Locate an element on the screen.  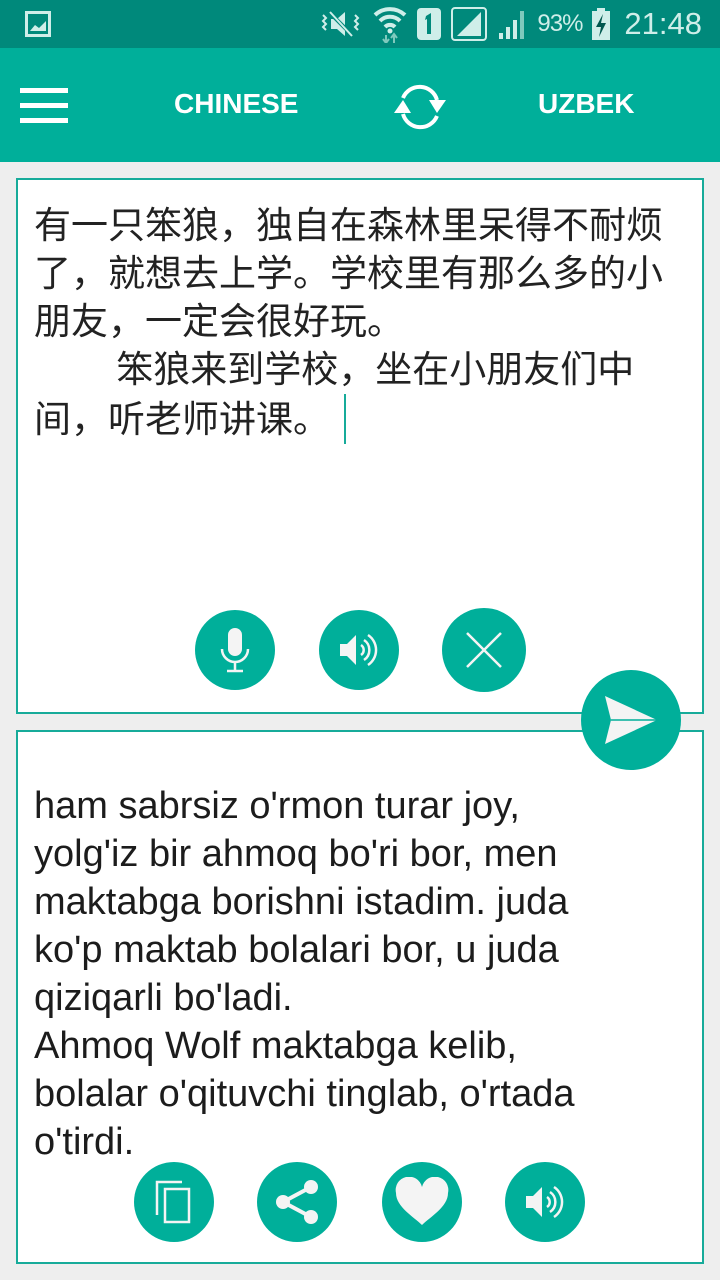
speak-source-button is located at coordinates (359, 650).